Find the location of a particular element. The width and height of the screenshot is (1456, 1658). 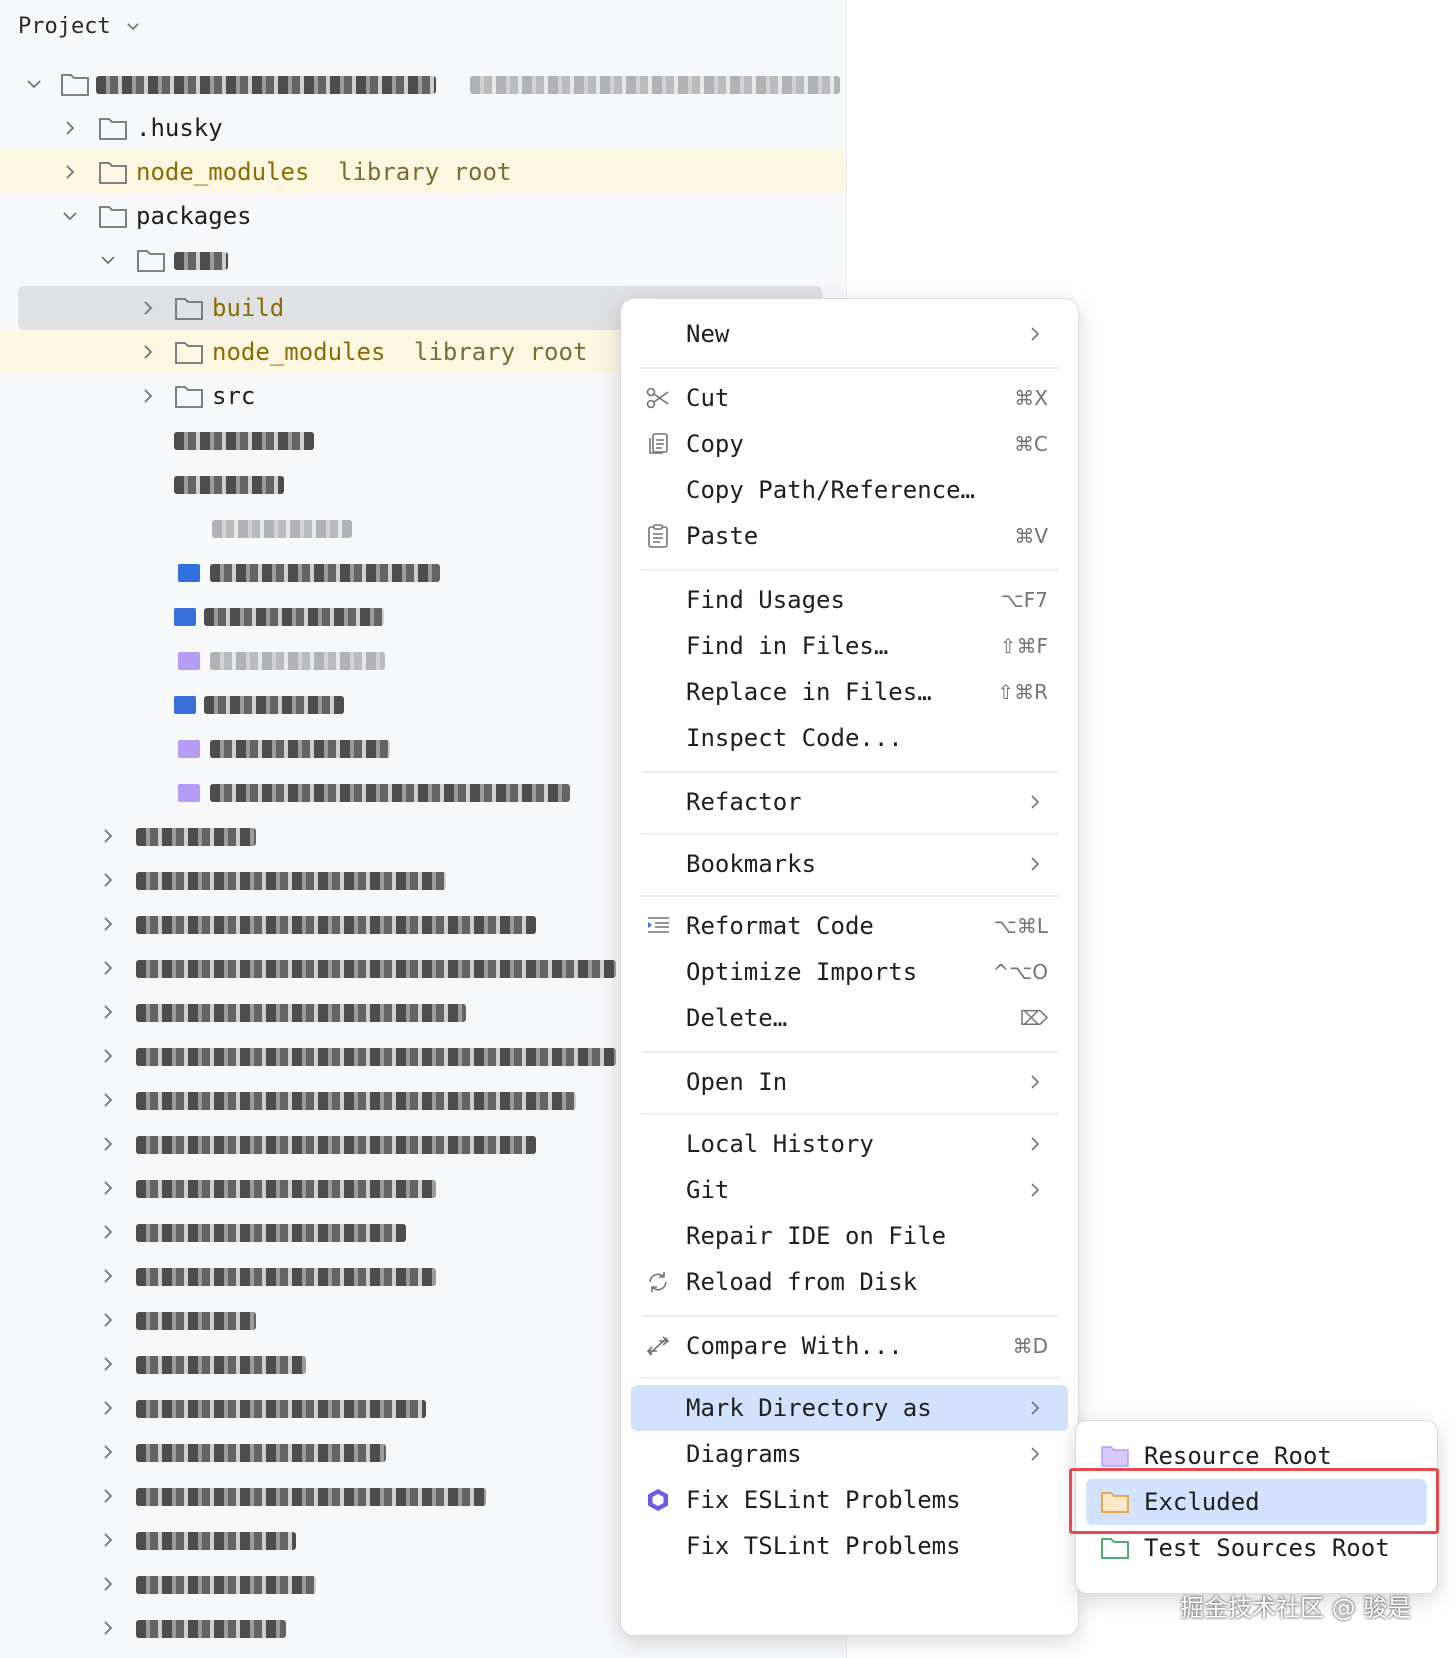

library-root-hint: library root is located at coordinates (425, 172).